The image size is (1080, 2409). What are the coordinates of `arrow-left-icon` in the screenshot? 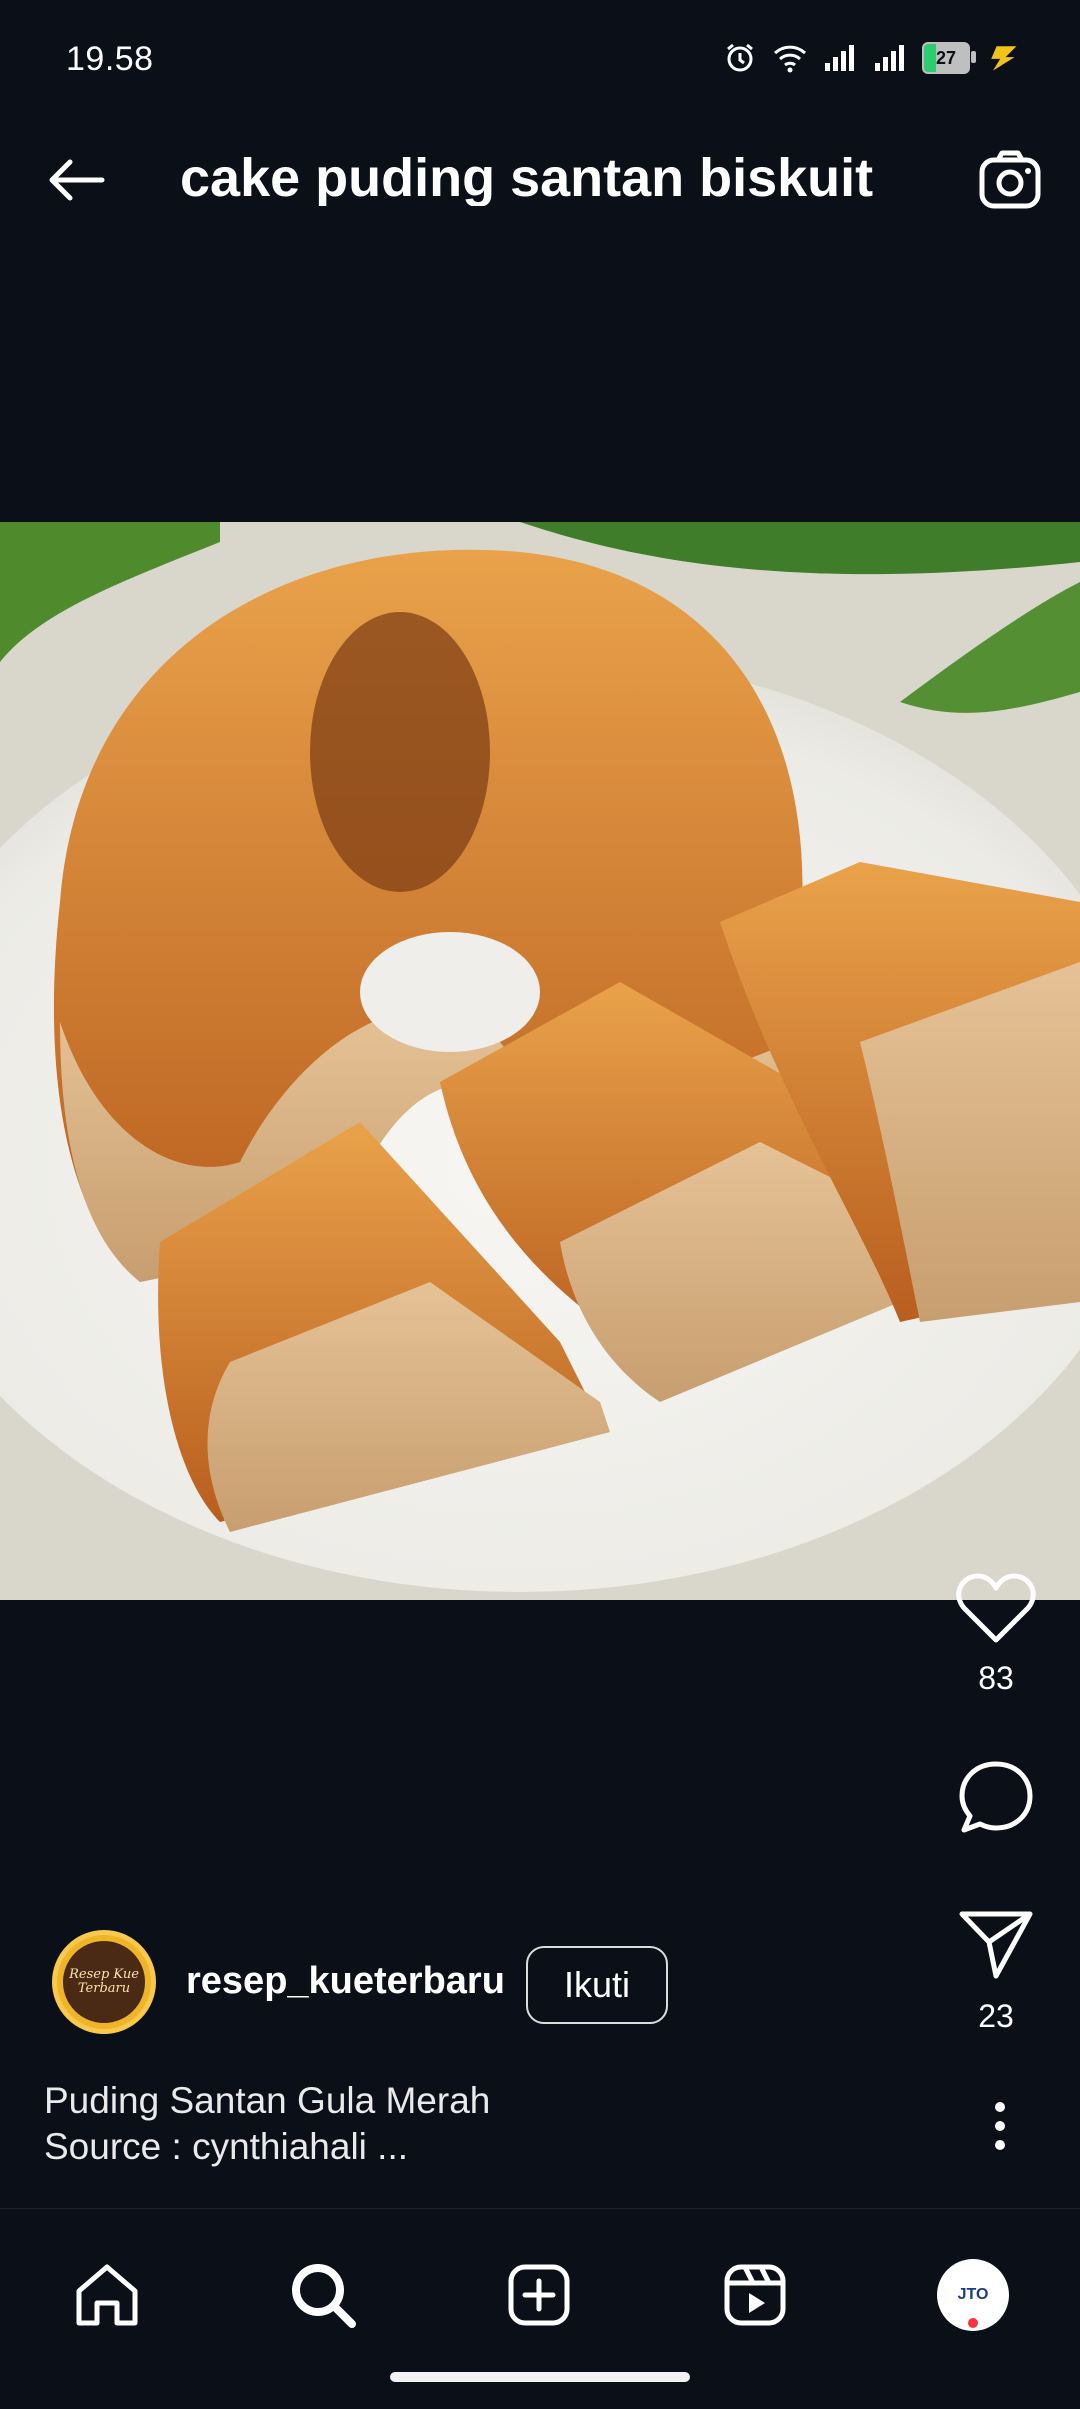 It's located at (77, 180).